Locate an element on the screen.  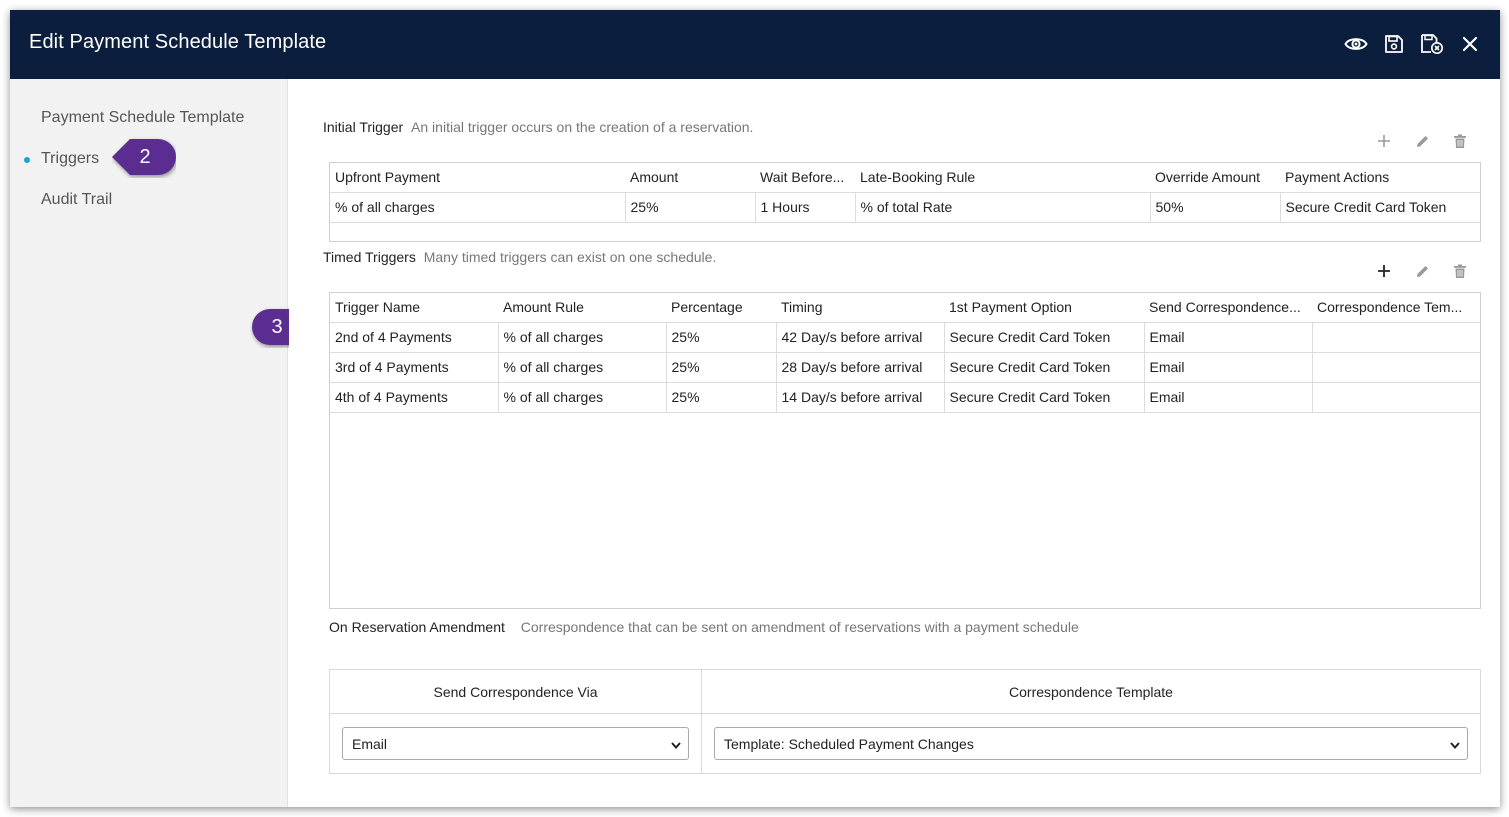
table-cell: 28 Day/s before arrival is located at coordinates (860, 366).